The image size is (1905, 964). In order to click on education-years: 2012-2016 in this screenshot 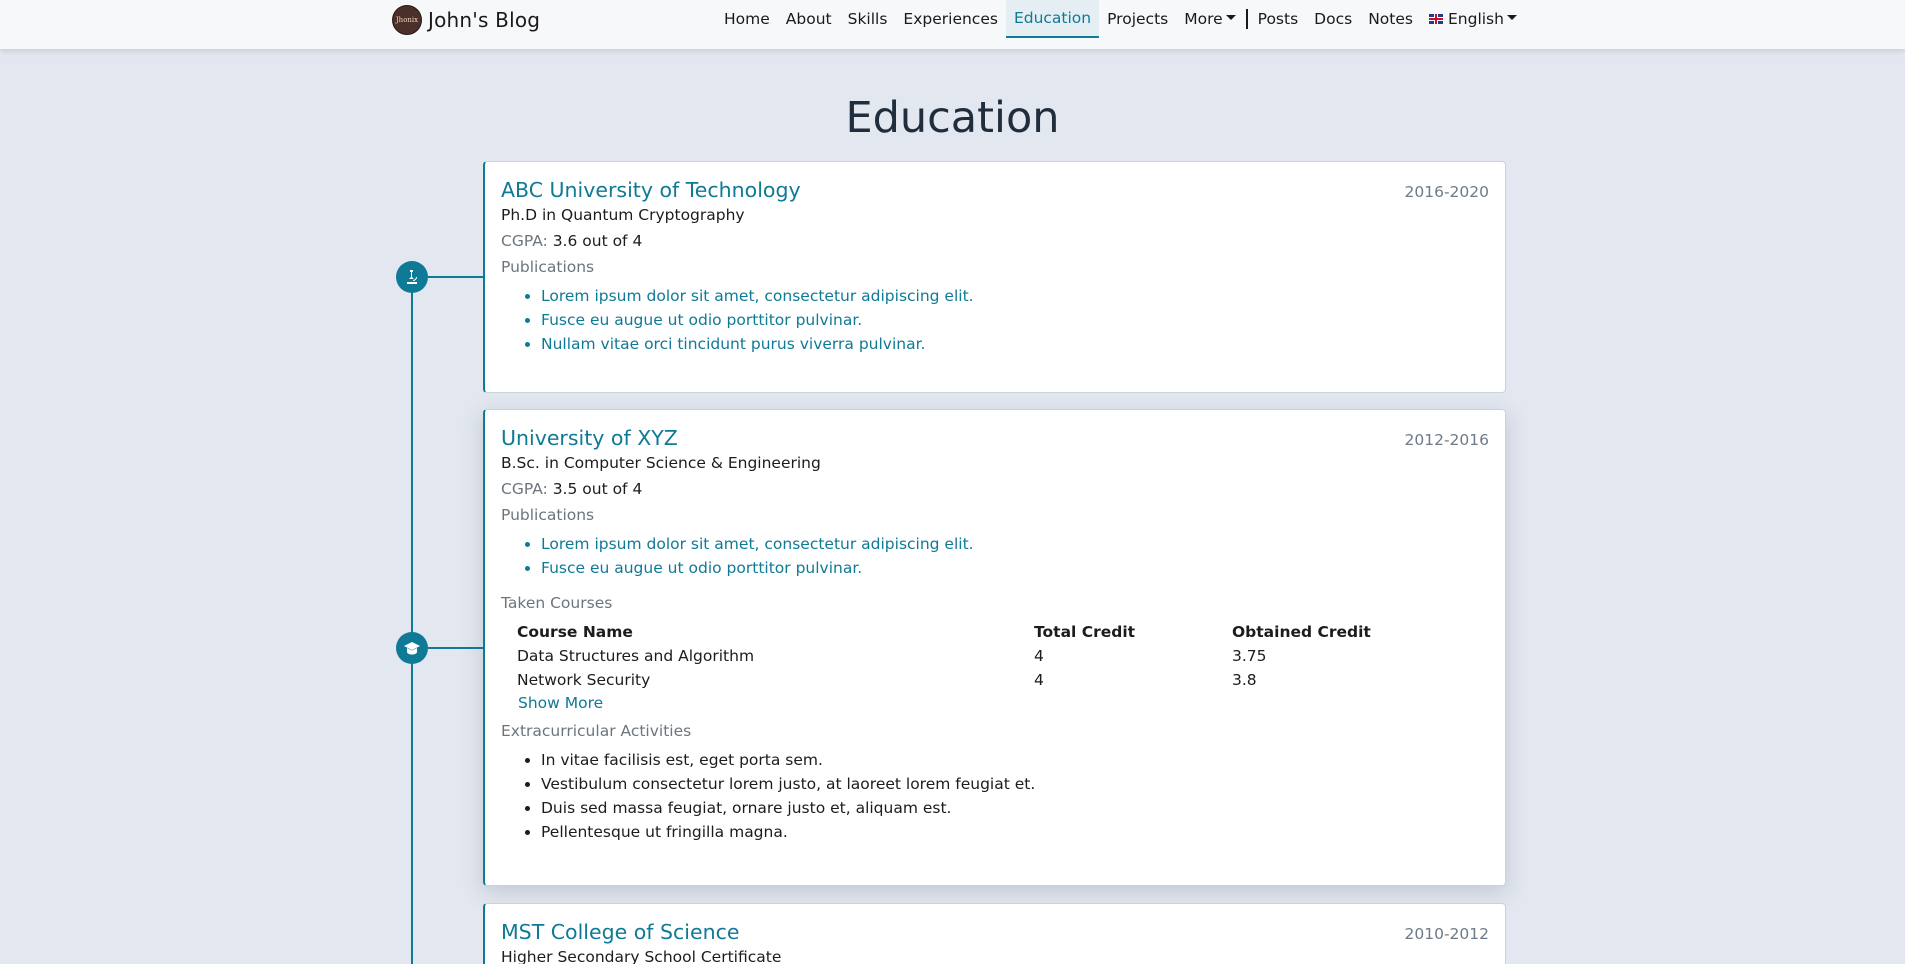, I will do `click(1447, 440)`.